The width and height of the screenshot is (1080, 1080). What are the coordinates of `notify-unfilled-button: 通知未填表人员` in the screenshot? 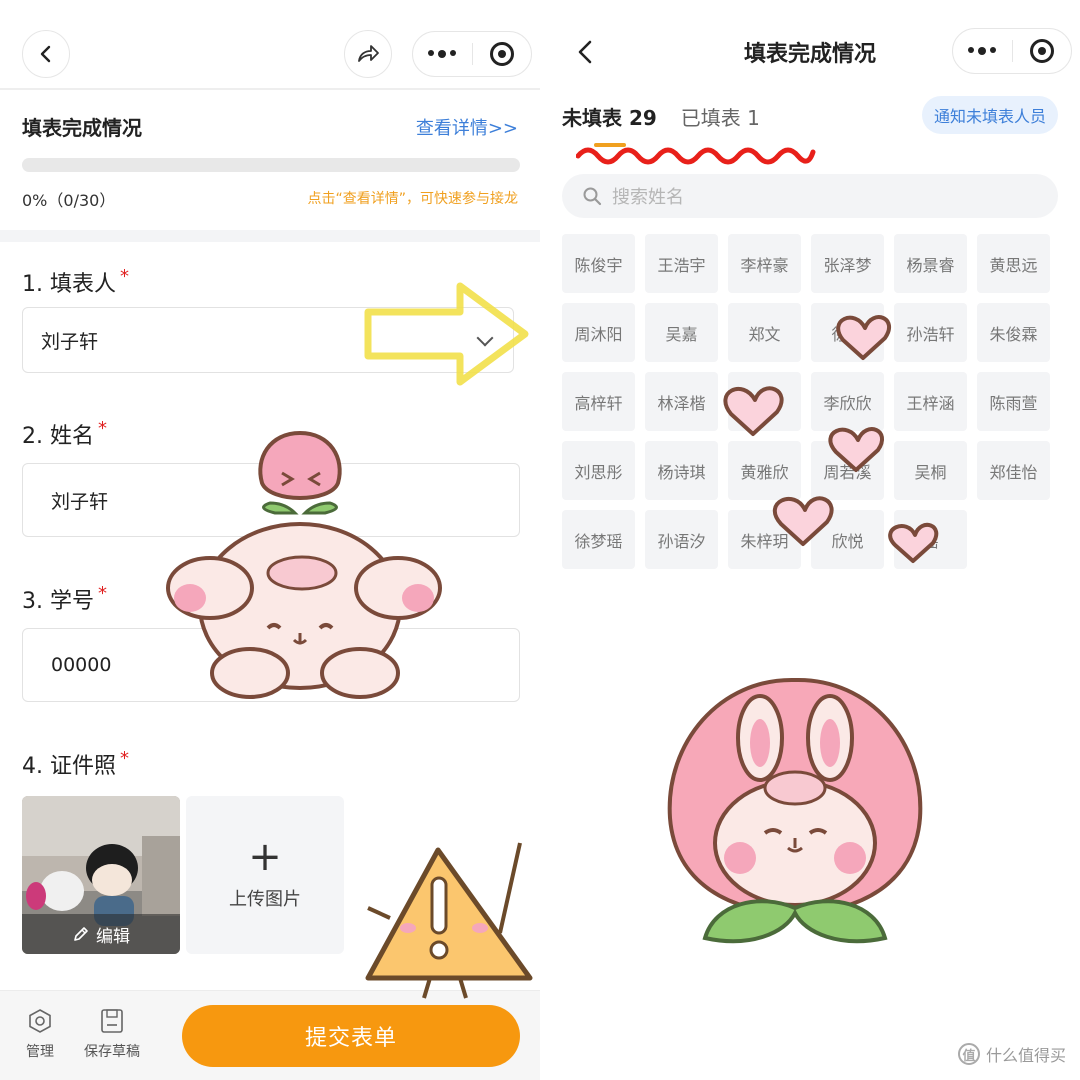 It's located at (989, 115).